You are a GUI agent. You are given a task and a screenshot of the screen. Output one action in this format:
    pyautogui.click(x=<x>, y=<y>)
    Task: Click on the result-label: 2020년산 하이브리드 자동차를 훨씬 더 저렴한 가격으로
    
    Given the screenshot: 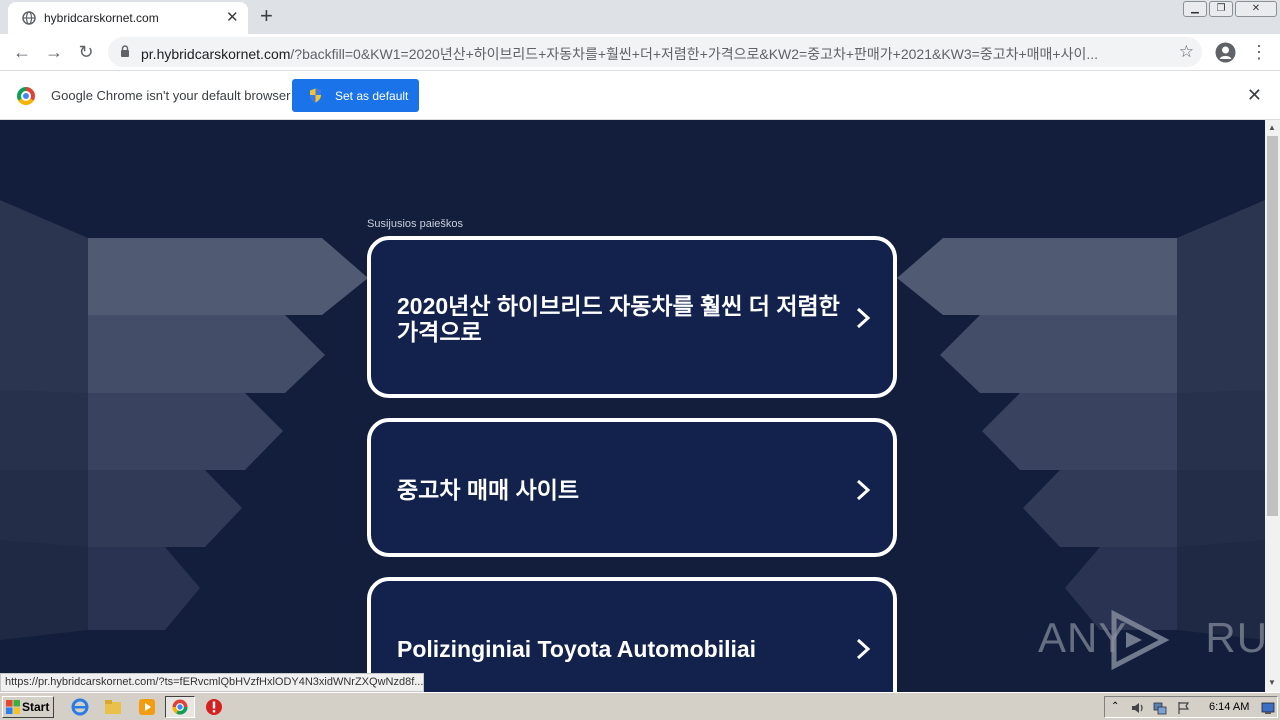 What is the action you would take?
    pyautogui.click(x=618, y=319)
    